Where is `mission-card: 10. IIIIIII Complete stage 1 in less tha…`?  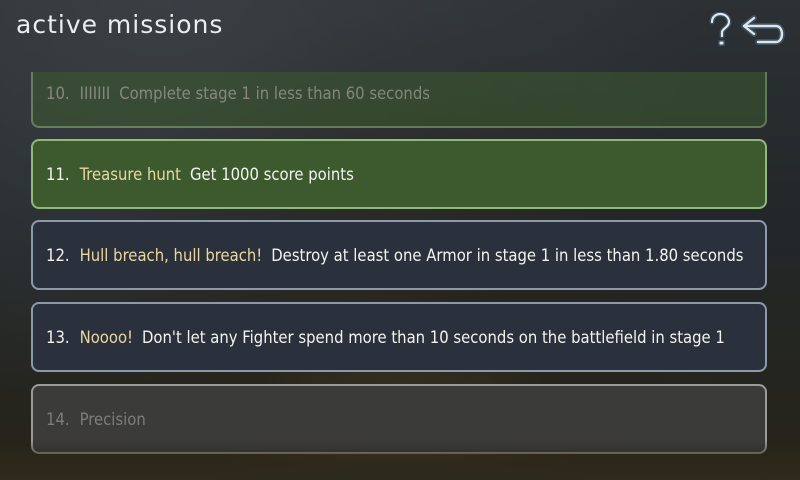 mission-card: 10. IIIIIII Complete stage 1 in less tha… is located at coordinates (399, 100).